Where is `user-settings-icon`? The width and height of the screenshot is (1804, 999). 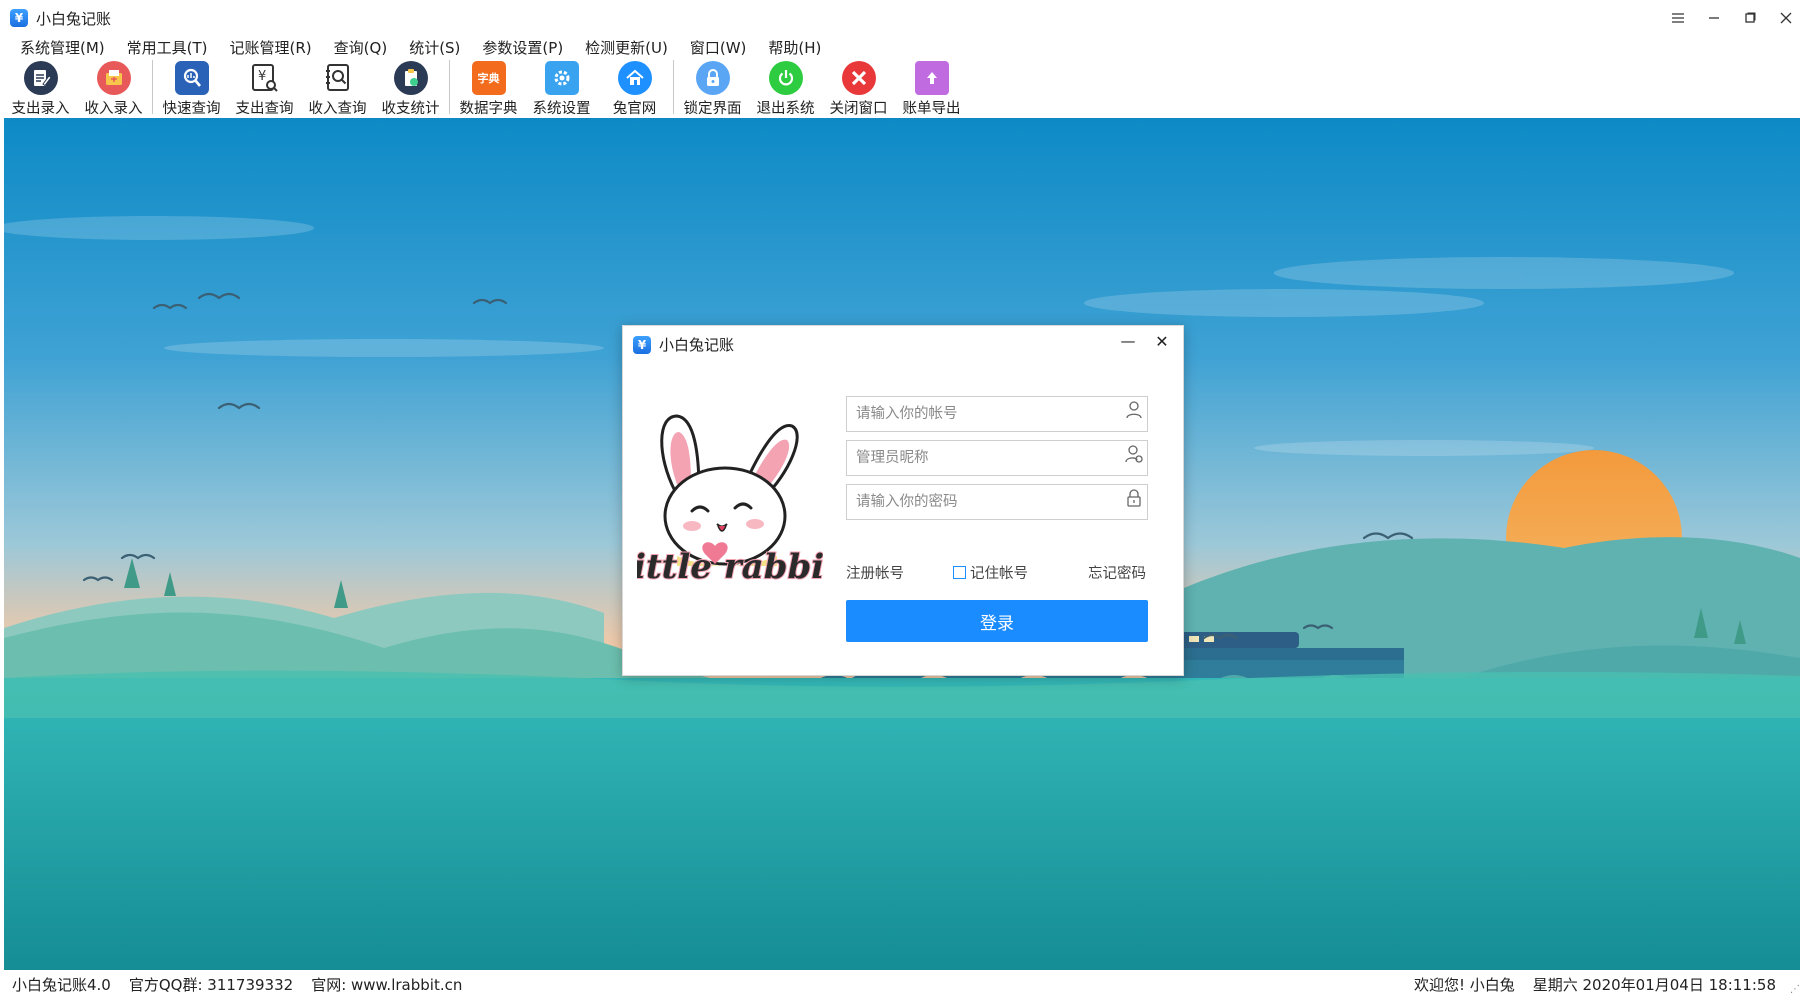
user-settings-icon is located at coordinates (1134, 454).